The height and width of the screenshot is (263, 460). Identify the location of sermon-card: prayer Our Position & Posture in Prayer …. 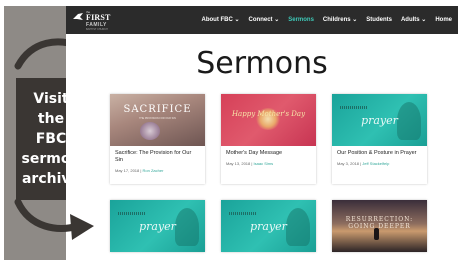
(379, 139).